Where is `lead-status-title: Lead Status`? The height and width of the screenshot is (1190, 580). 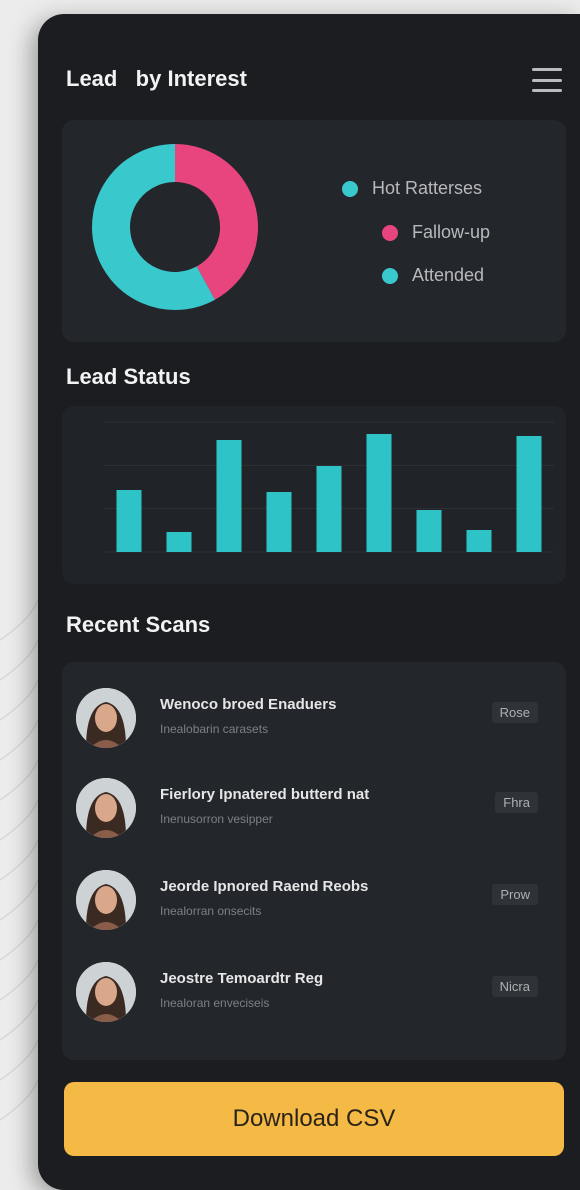
lead-status-title: Lead Status is located at coordinates (128, 376).